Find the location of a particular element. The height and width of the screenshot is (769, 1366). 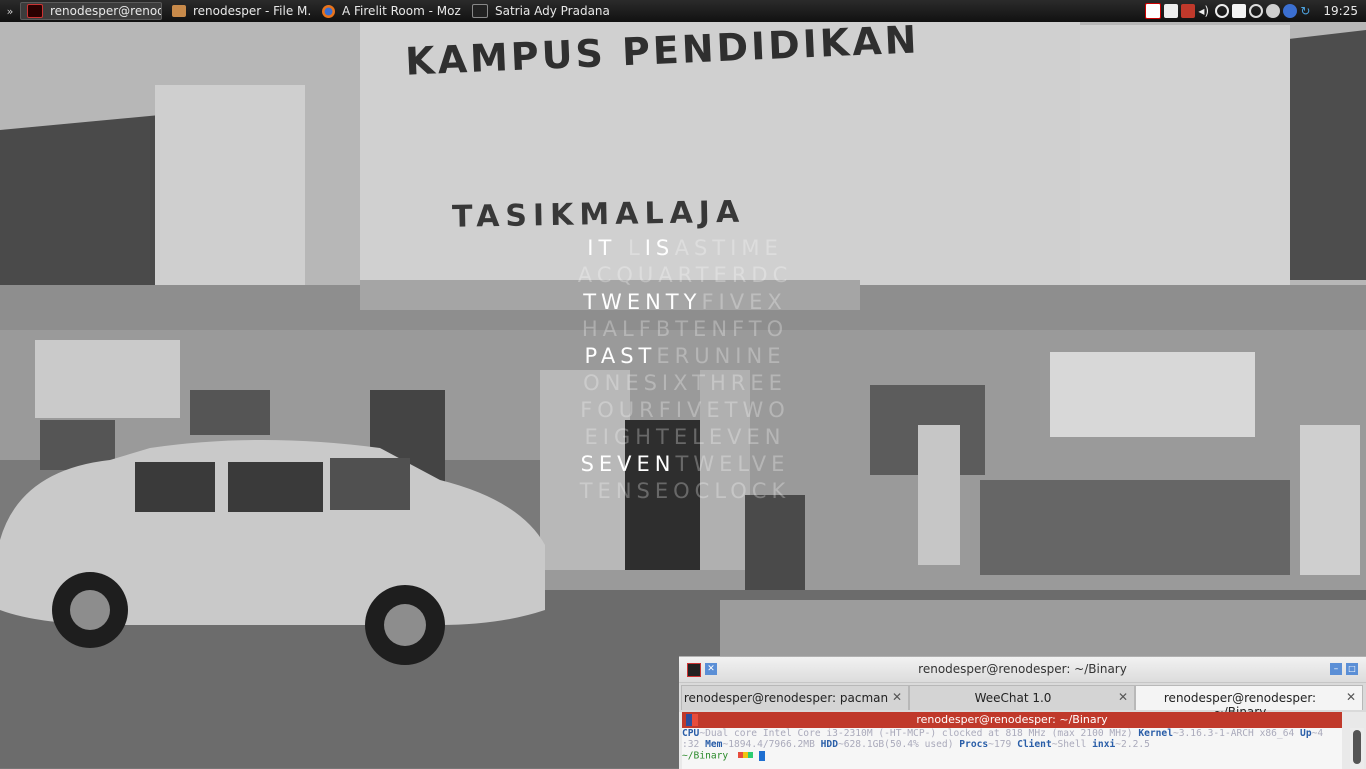

procs-value: ~179 is located at coordinates (1000, 744).